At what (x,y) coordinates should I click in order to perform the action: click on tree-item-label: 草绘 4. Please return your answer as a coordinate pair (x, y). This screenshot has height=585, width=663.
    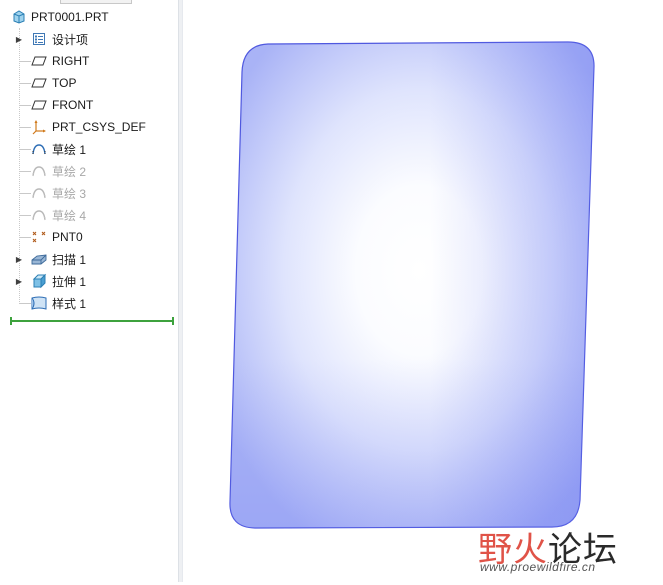
    Looking at the image, I should click on (69, 215).